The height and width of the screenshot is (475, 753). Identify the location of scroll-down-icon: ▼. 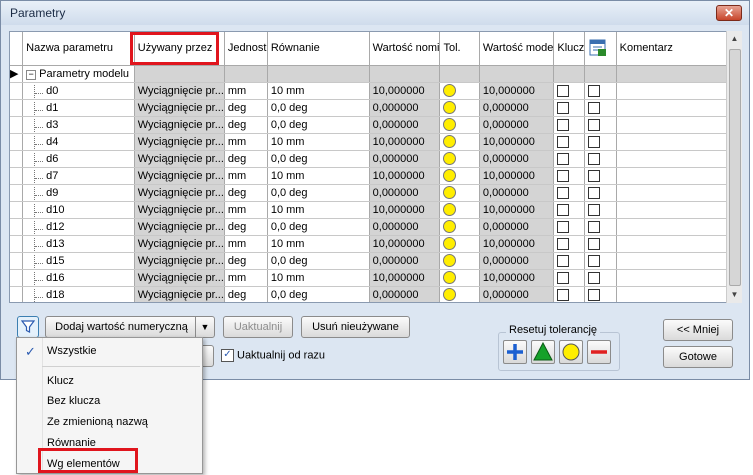
(734, 295).